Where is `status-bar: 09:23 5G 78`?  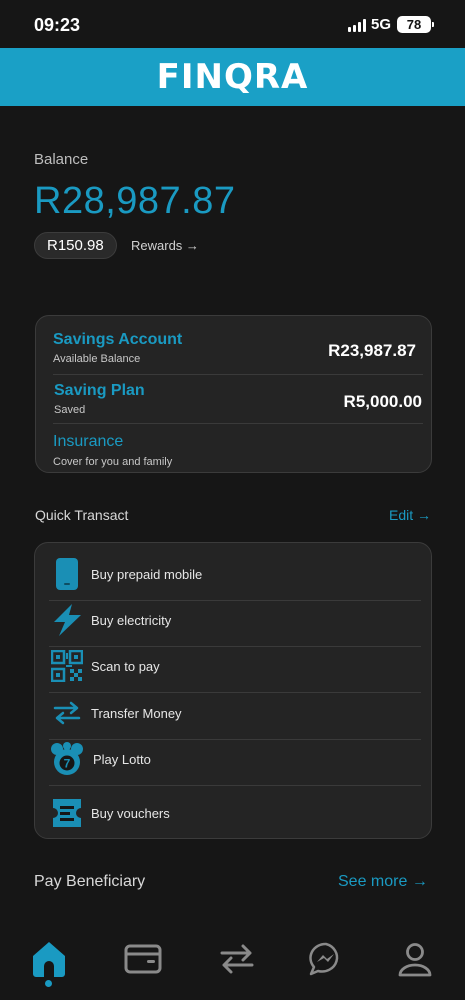
status-bar: 09:23 5G 78 is located at coordinates (232, 24).